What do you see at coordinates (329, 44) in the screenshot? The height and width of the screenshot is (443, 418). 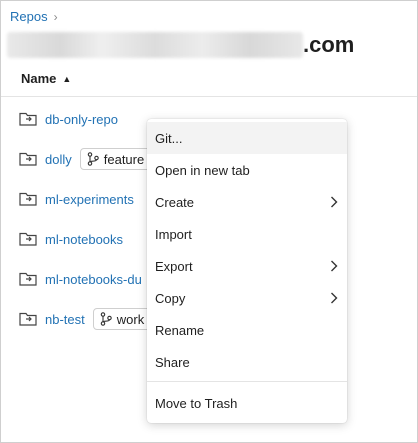 I see `page-title-suffix: .com` at bounding box center [329, 44].